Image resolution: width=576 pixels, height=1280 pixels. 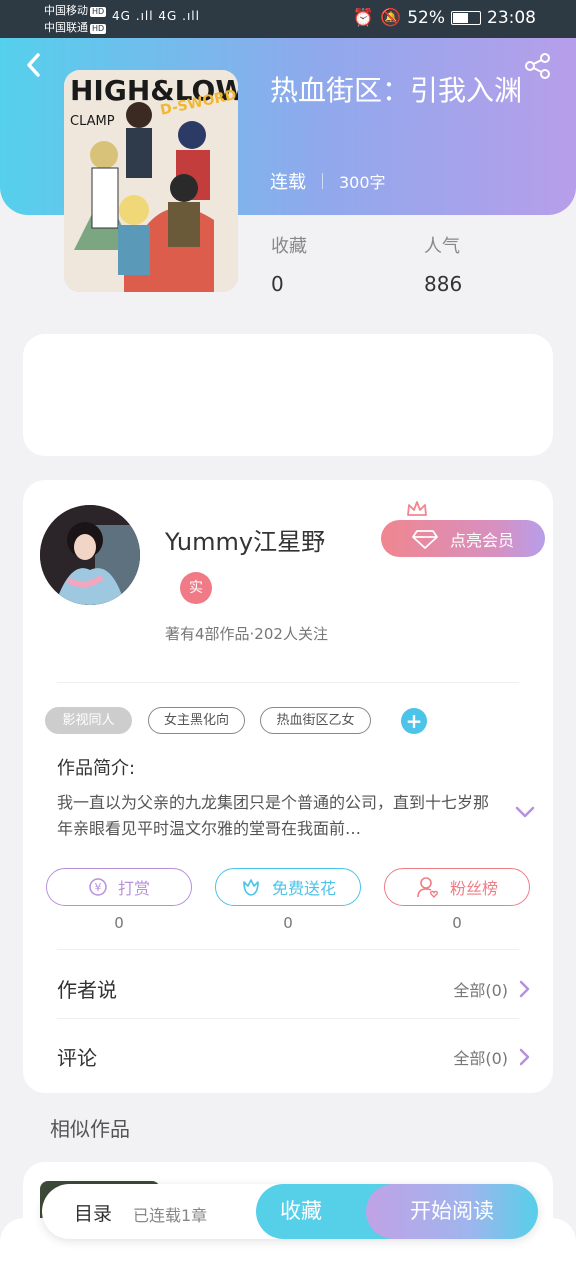 I want to click on flower-button: 免费送花, so click(x=288, y=887).